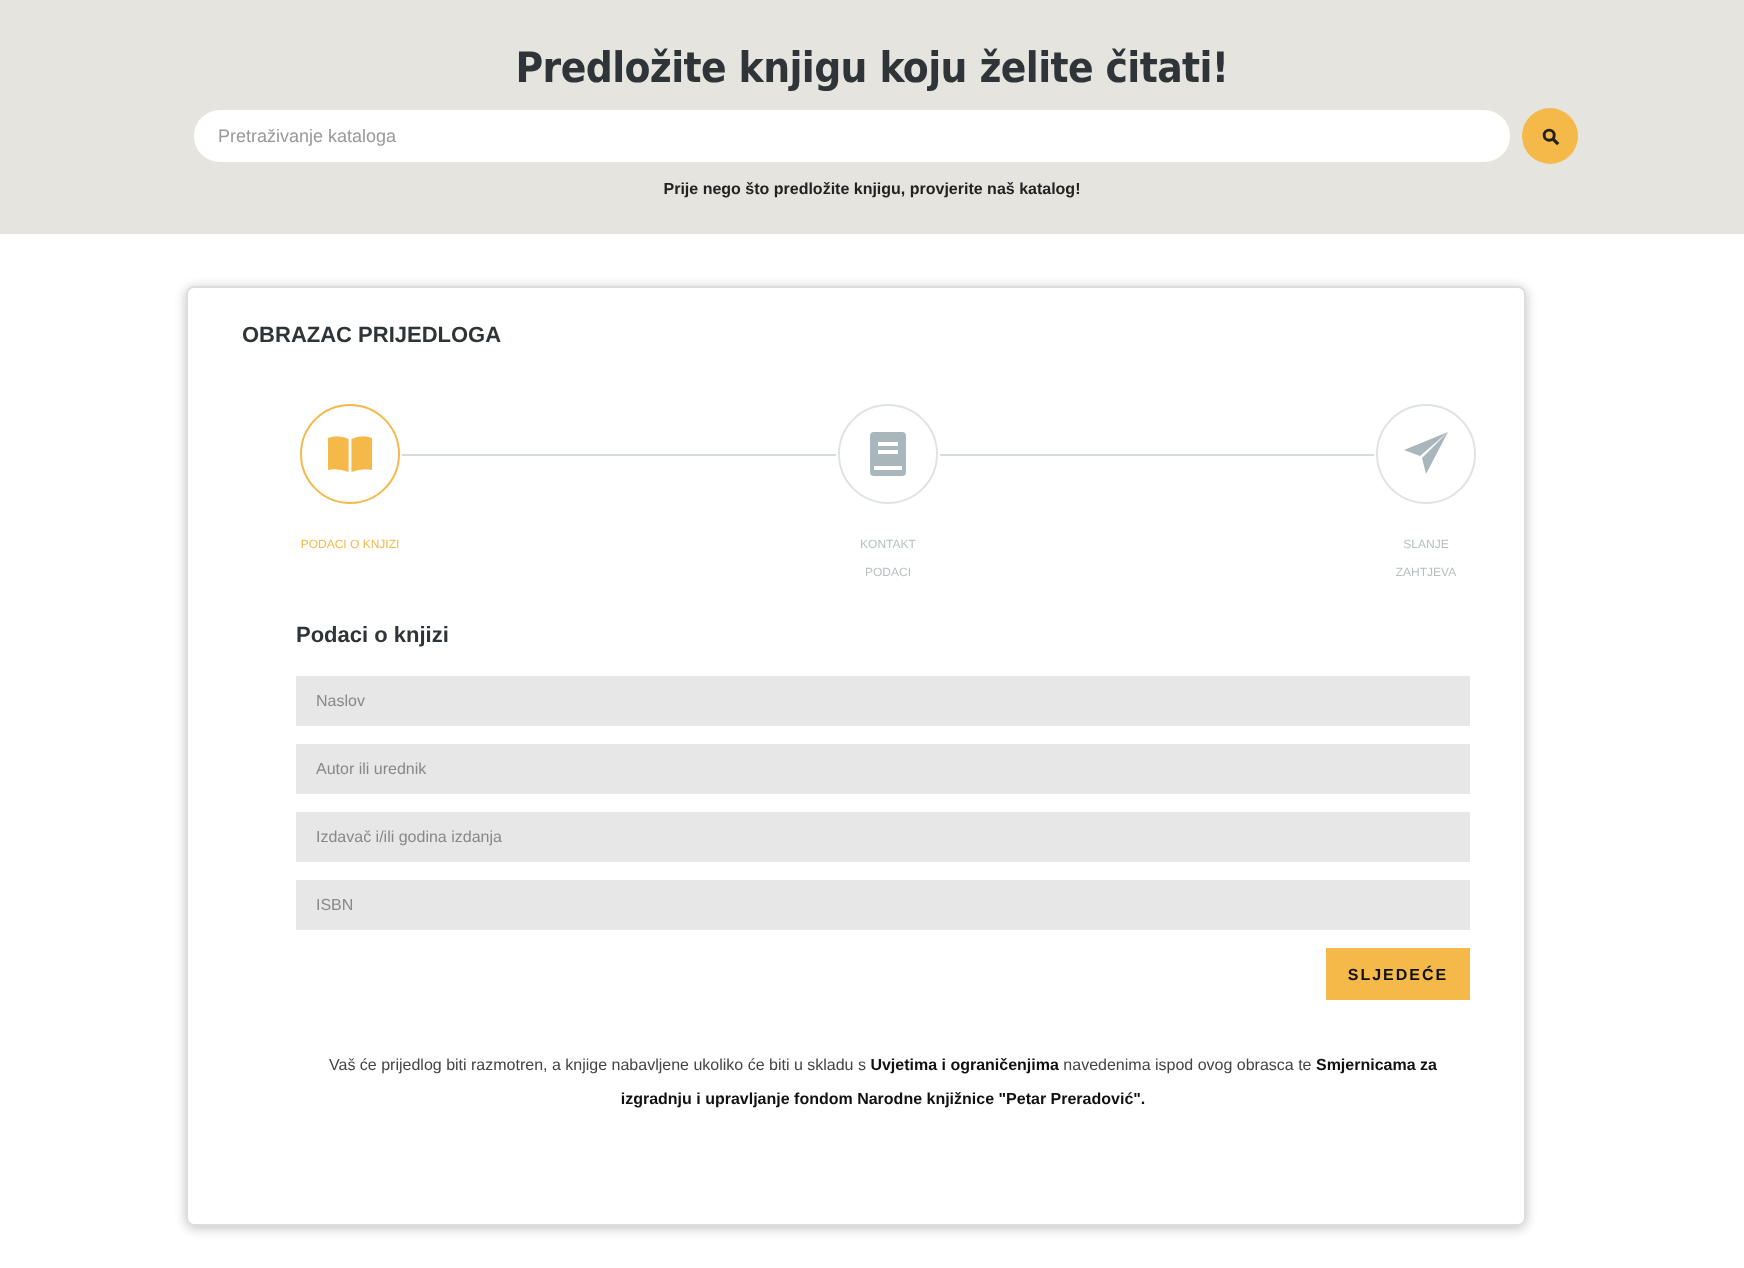 The image size is (1744, 1268). What do you see at coordinates (1398, 974) in the screenshot?
I see `next-button: SLJEDEĆE` at bounding box center [1398, 974].